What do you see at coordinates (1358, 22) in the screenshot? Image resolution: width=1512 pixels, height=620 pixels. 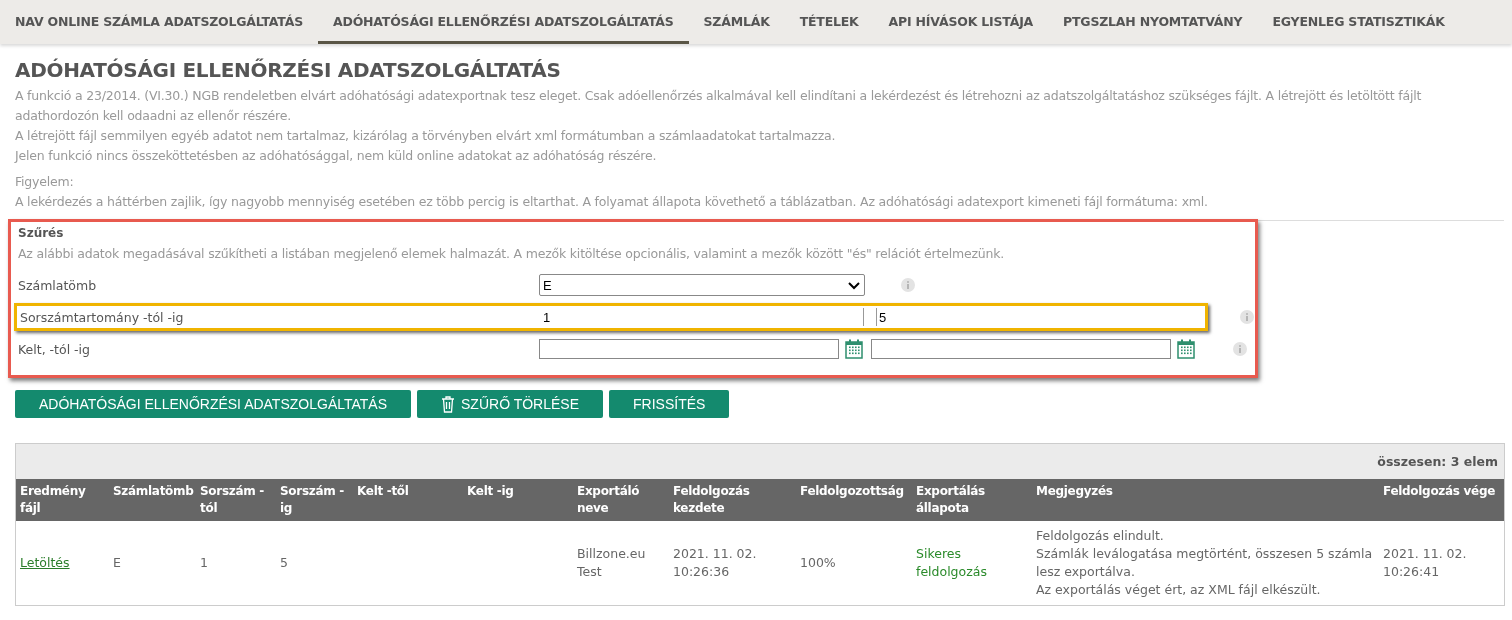 I see `nav-tab: EGYENLEG STATISZTIKÁK` at bounding box center [1358, 22].